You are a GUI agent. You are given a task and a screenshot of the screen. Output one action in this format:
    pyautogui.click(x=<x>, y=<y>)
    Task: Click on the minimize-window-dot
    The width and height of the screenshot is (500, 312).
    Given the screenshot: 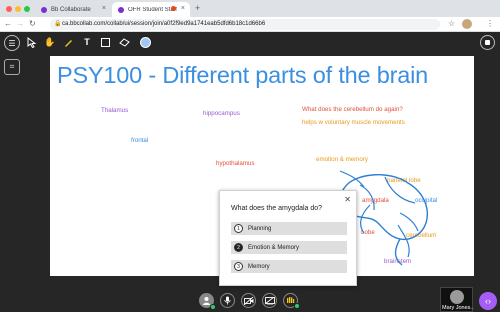 What is the action you would take?
    pyautogui.click(x=18, y=9)
    